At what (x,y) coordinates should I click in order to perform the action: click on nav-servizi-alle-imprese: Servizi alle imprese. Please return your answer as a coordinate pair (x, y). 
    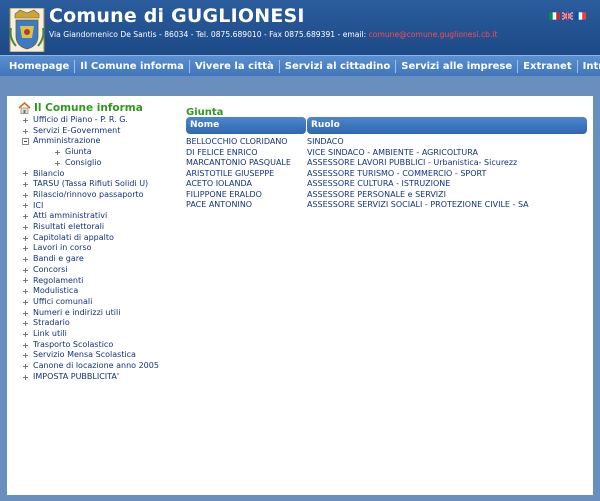
    Looking at the image, I should click on (457, 66).